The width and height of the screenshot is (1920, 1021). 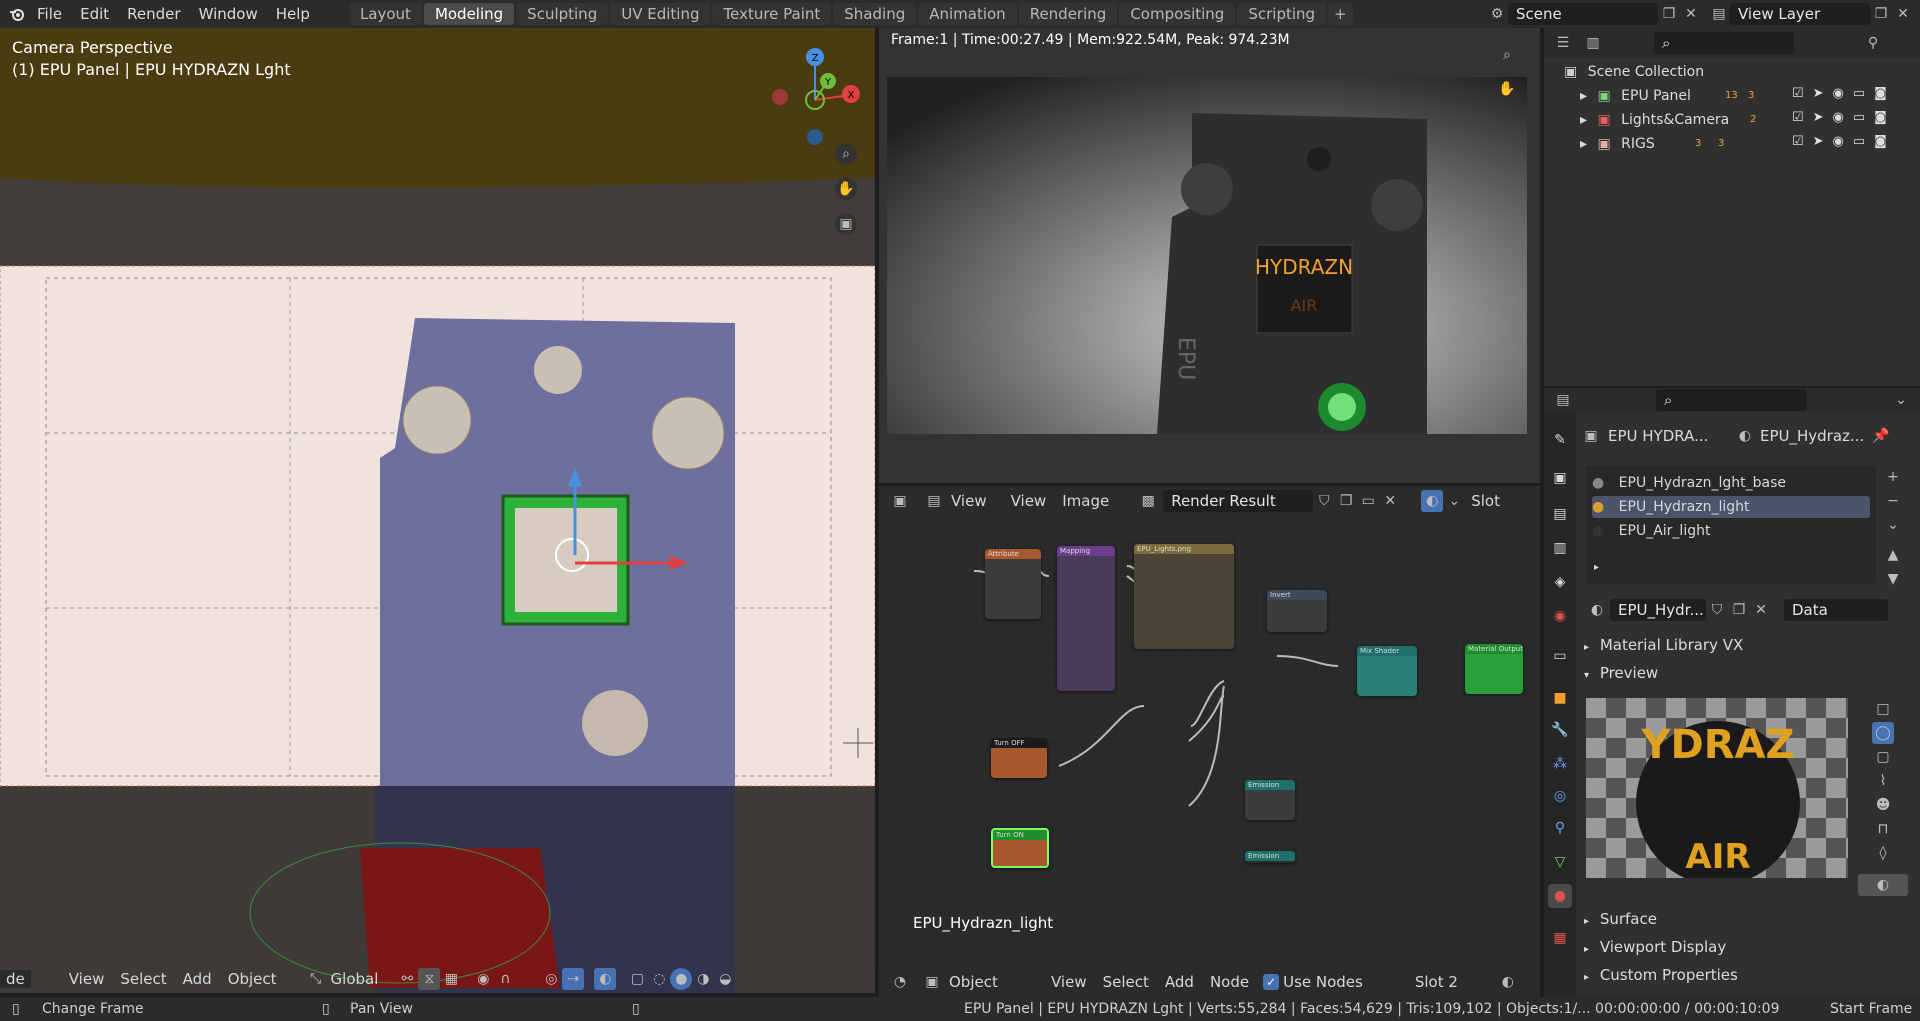 What do you see at coordinates (1560, 938) in the screenshot?
I see `texture-tab-icon: ▦` at bounding box center [1560, 938].